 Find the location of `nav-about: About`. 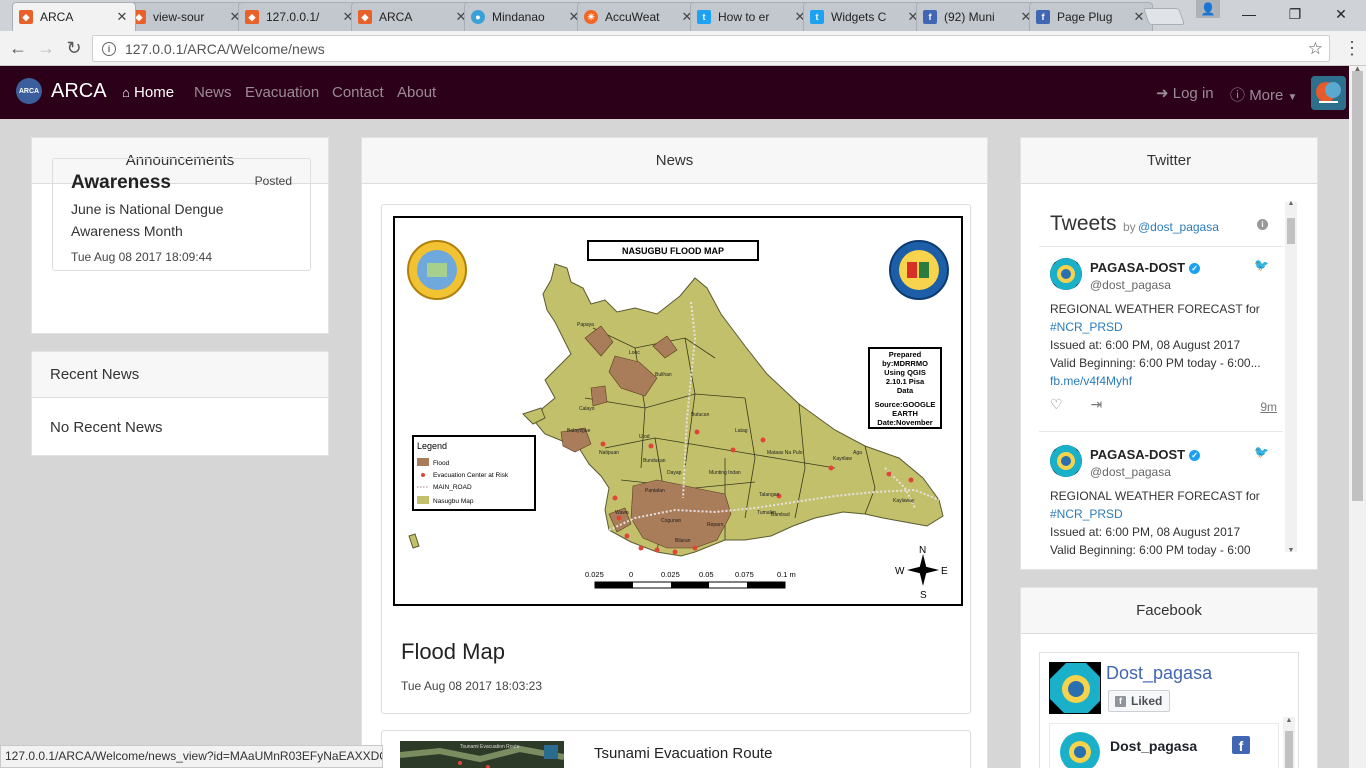

nav-about: About is located at coordinates (416, 92).